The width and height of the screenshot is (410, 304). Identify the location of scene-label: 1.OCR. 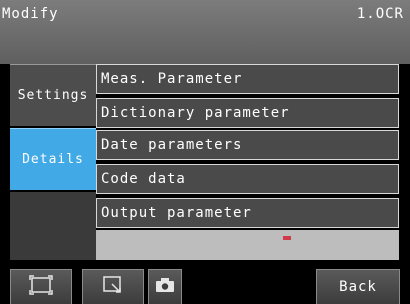
(380, 14).